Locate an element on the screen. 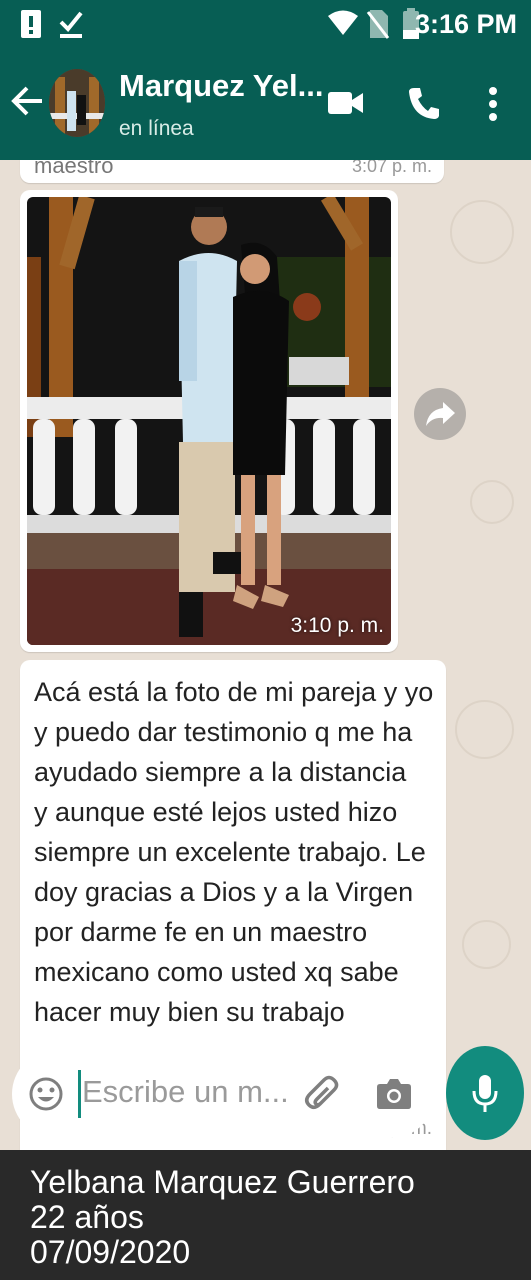 The image size is (531, 1280). forward-button is located at coordinates (440, 414).